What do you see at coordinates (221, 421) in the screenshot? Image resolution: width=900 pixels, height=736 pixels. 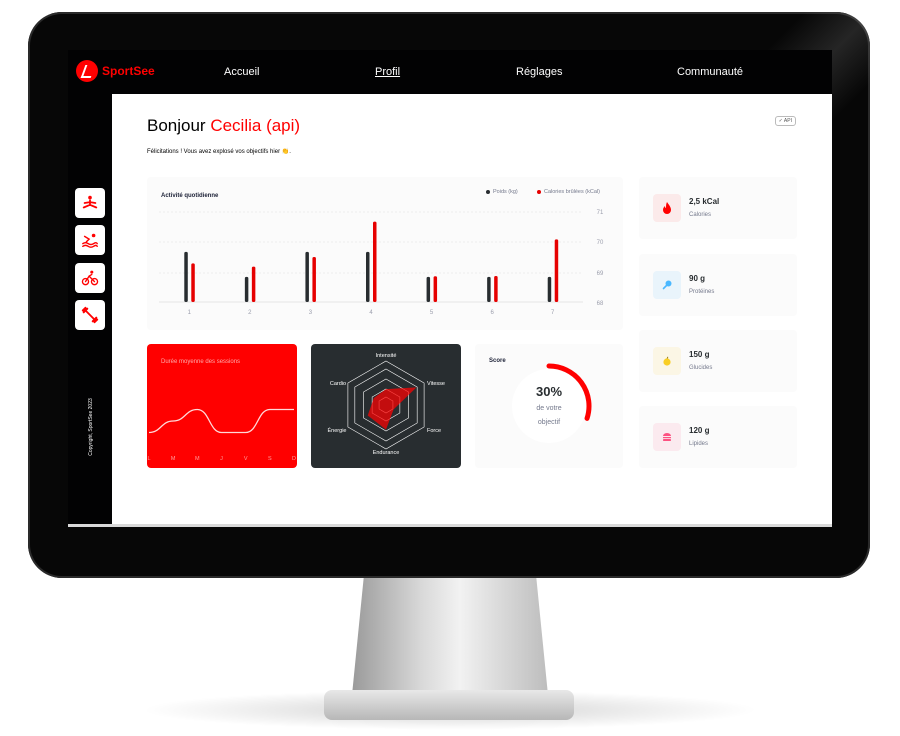 I see `sessions-line` at bounding box center [221, 421].